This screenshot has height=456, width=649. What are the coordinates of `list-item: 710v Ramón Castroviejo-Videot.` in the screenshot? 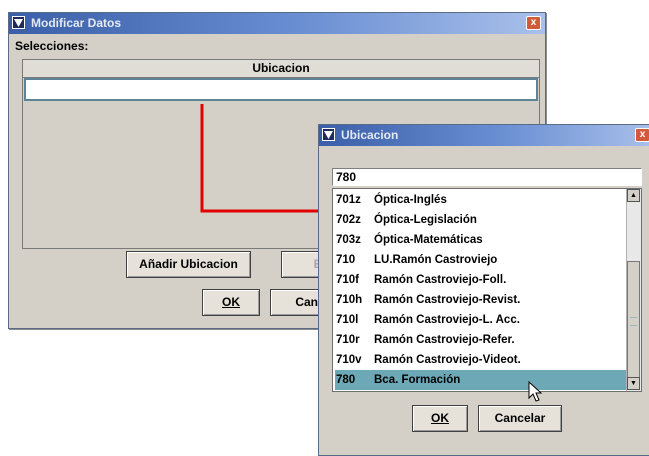 It's located at (481, 360).